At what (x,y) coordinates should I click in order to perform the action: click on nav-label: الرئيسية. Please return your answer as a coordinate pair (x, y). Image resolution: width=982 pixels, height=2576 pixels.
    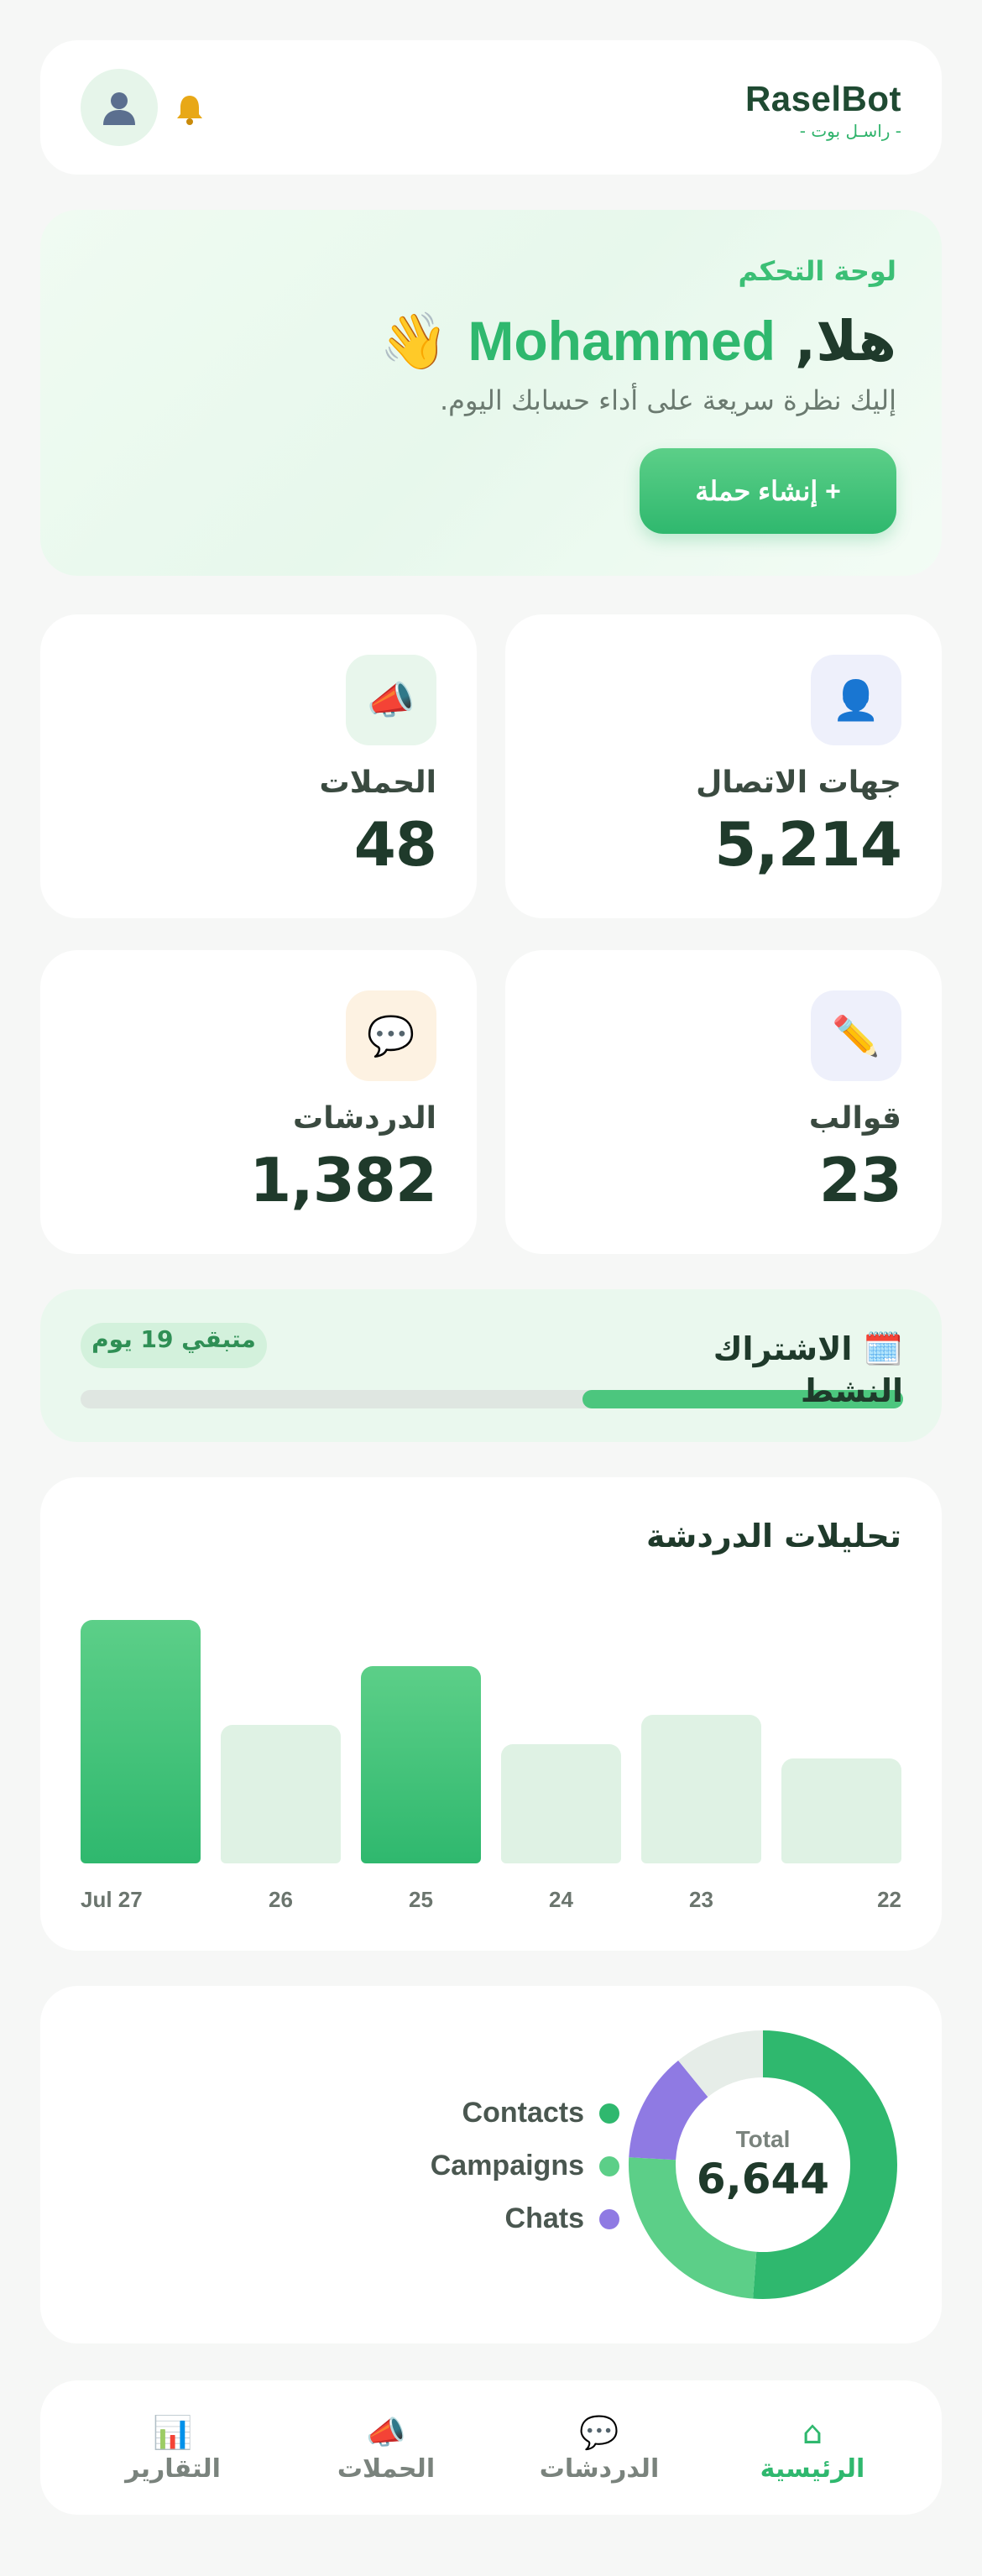
    Looking at the image, I should click on (812, 2469).